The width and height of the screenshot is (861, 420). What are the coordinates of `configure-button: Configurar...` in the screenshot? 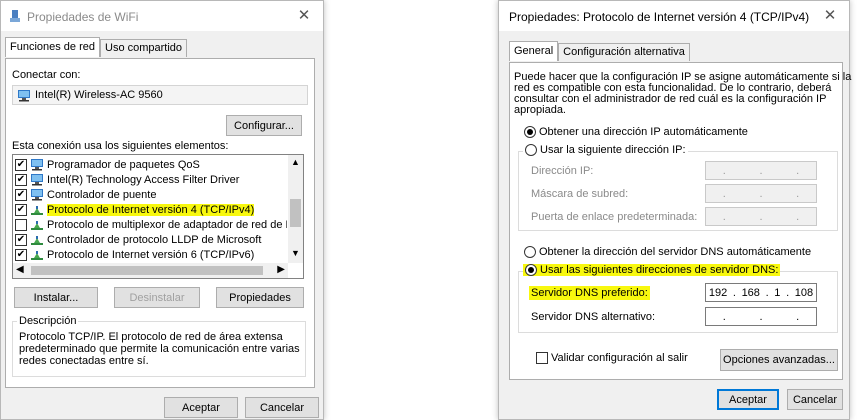 It's located at (264, 125).